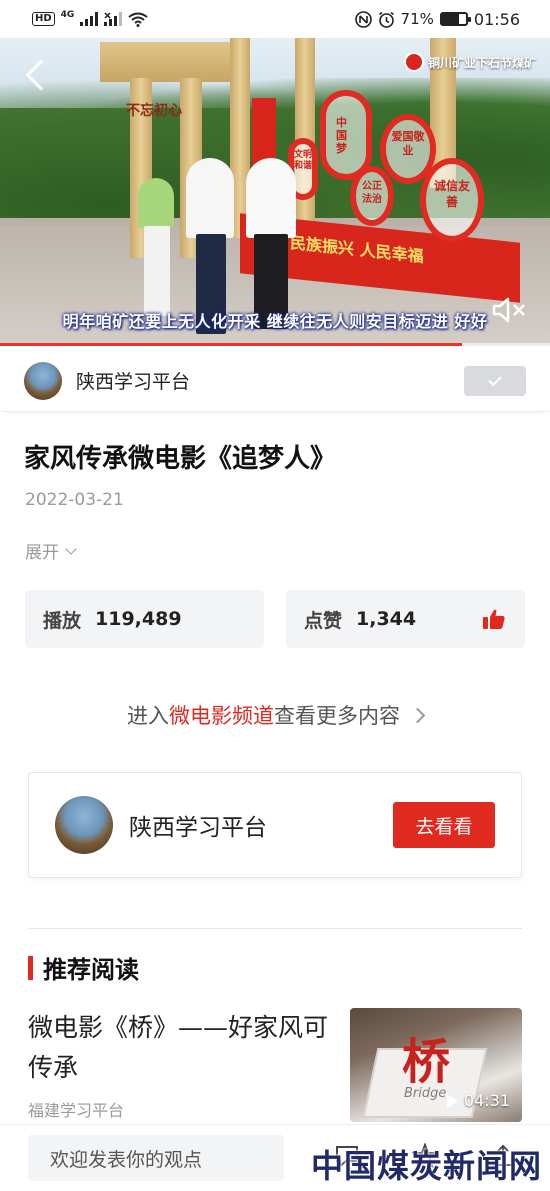 This screenshot has width=550, height=1191. What do you see at coordinates (138, 619) in the screenshot?
I see `plays-value: 119,489` at bounding box center [138, 619].